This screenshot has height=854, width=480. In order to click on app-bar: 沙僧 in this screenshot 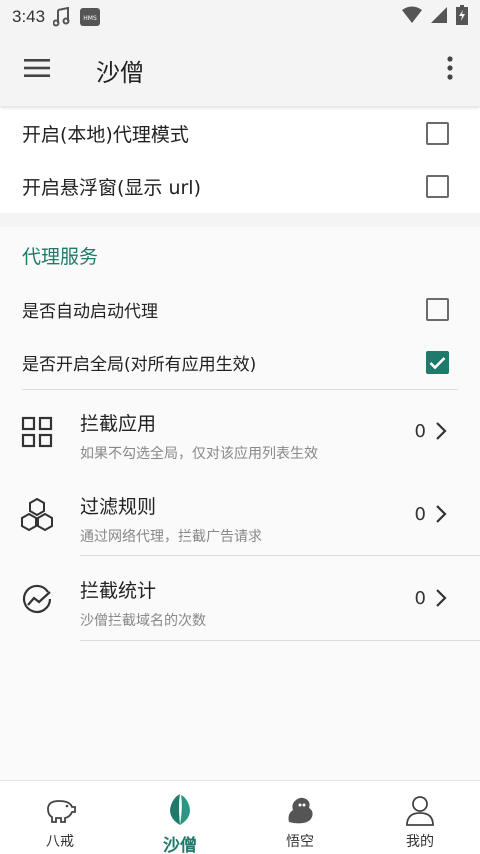, I will do `click(240, 70)`.